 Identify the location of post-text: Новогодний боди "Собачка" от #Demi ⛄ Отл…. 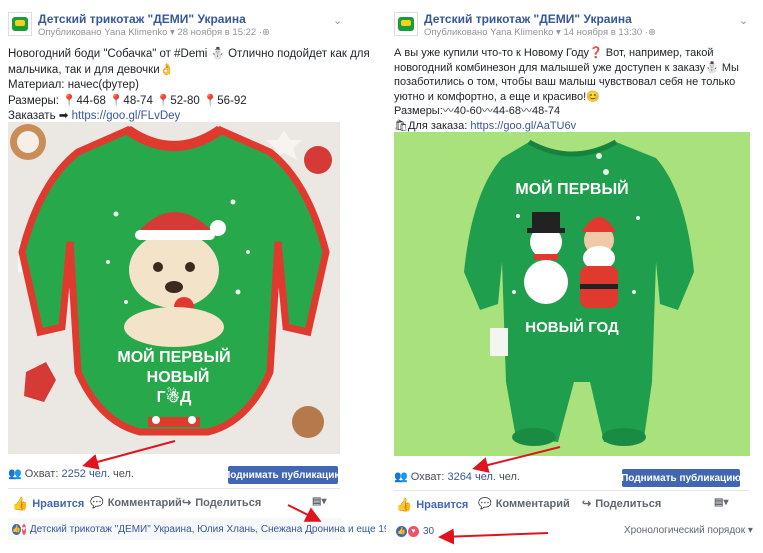
(189, 86).